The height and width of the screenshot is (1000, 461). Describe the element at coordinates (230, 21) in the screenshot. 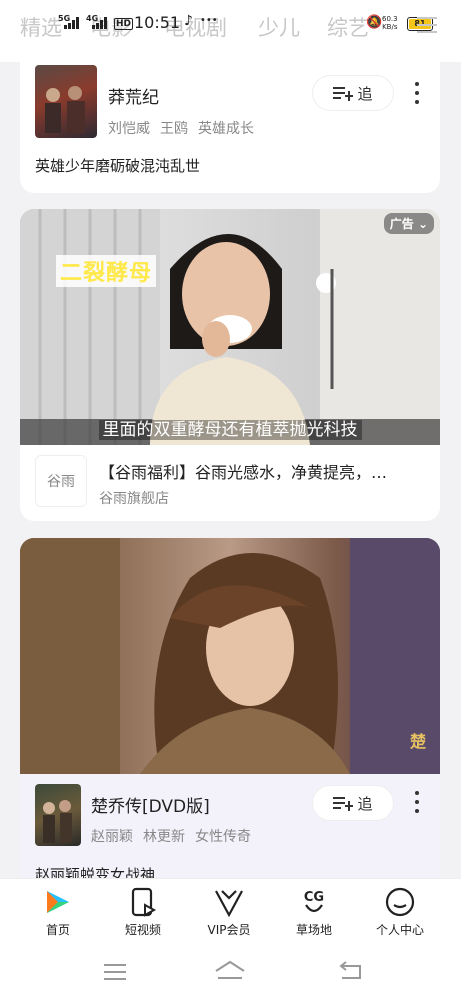

I see `status-bar: 5G 4G HD 10:51 ♪ ••• 🔕 60.3 KB/s 81` at that location.